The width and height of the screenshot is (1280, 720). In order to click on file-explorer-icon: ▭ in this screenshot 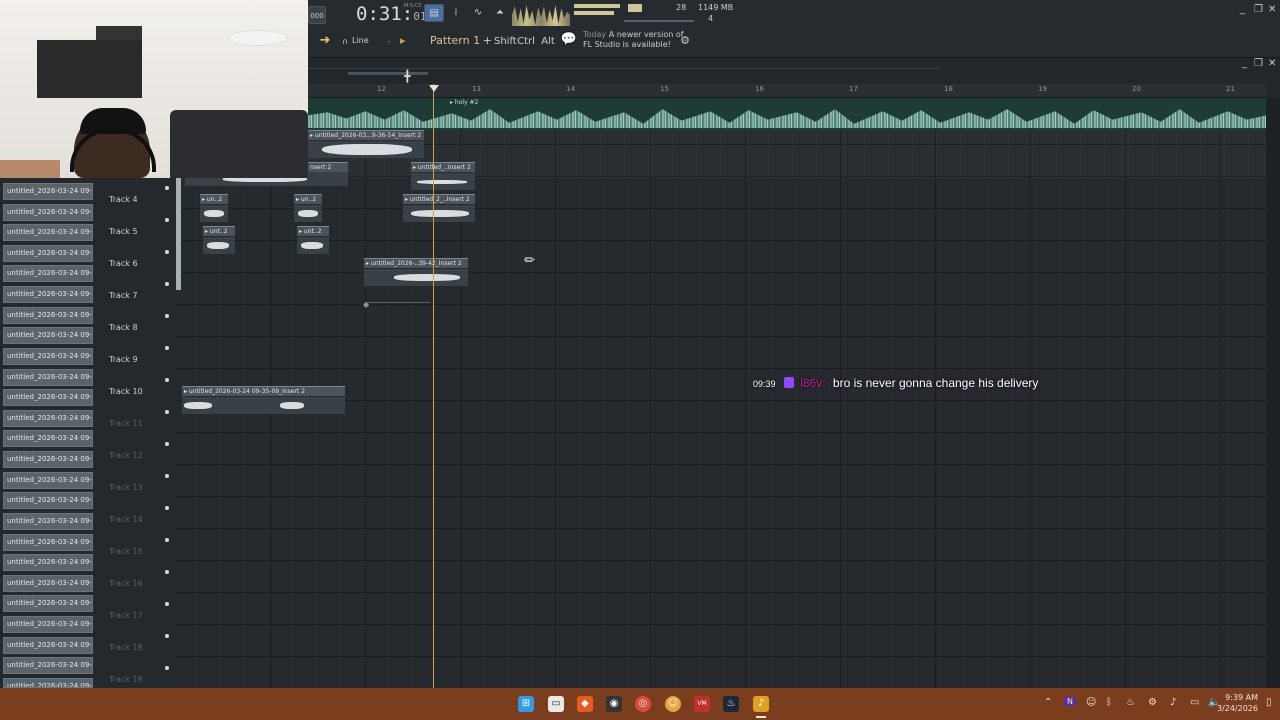, I will do `click(556, 704)`.